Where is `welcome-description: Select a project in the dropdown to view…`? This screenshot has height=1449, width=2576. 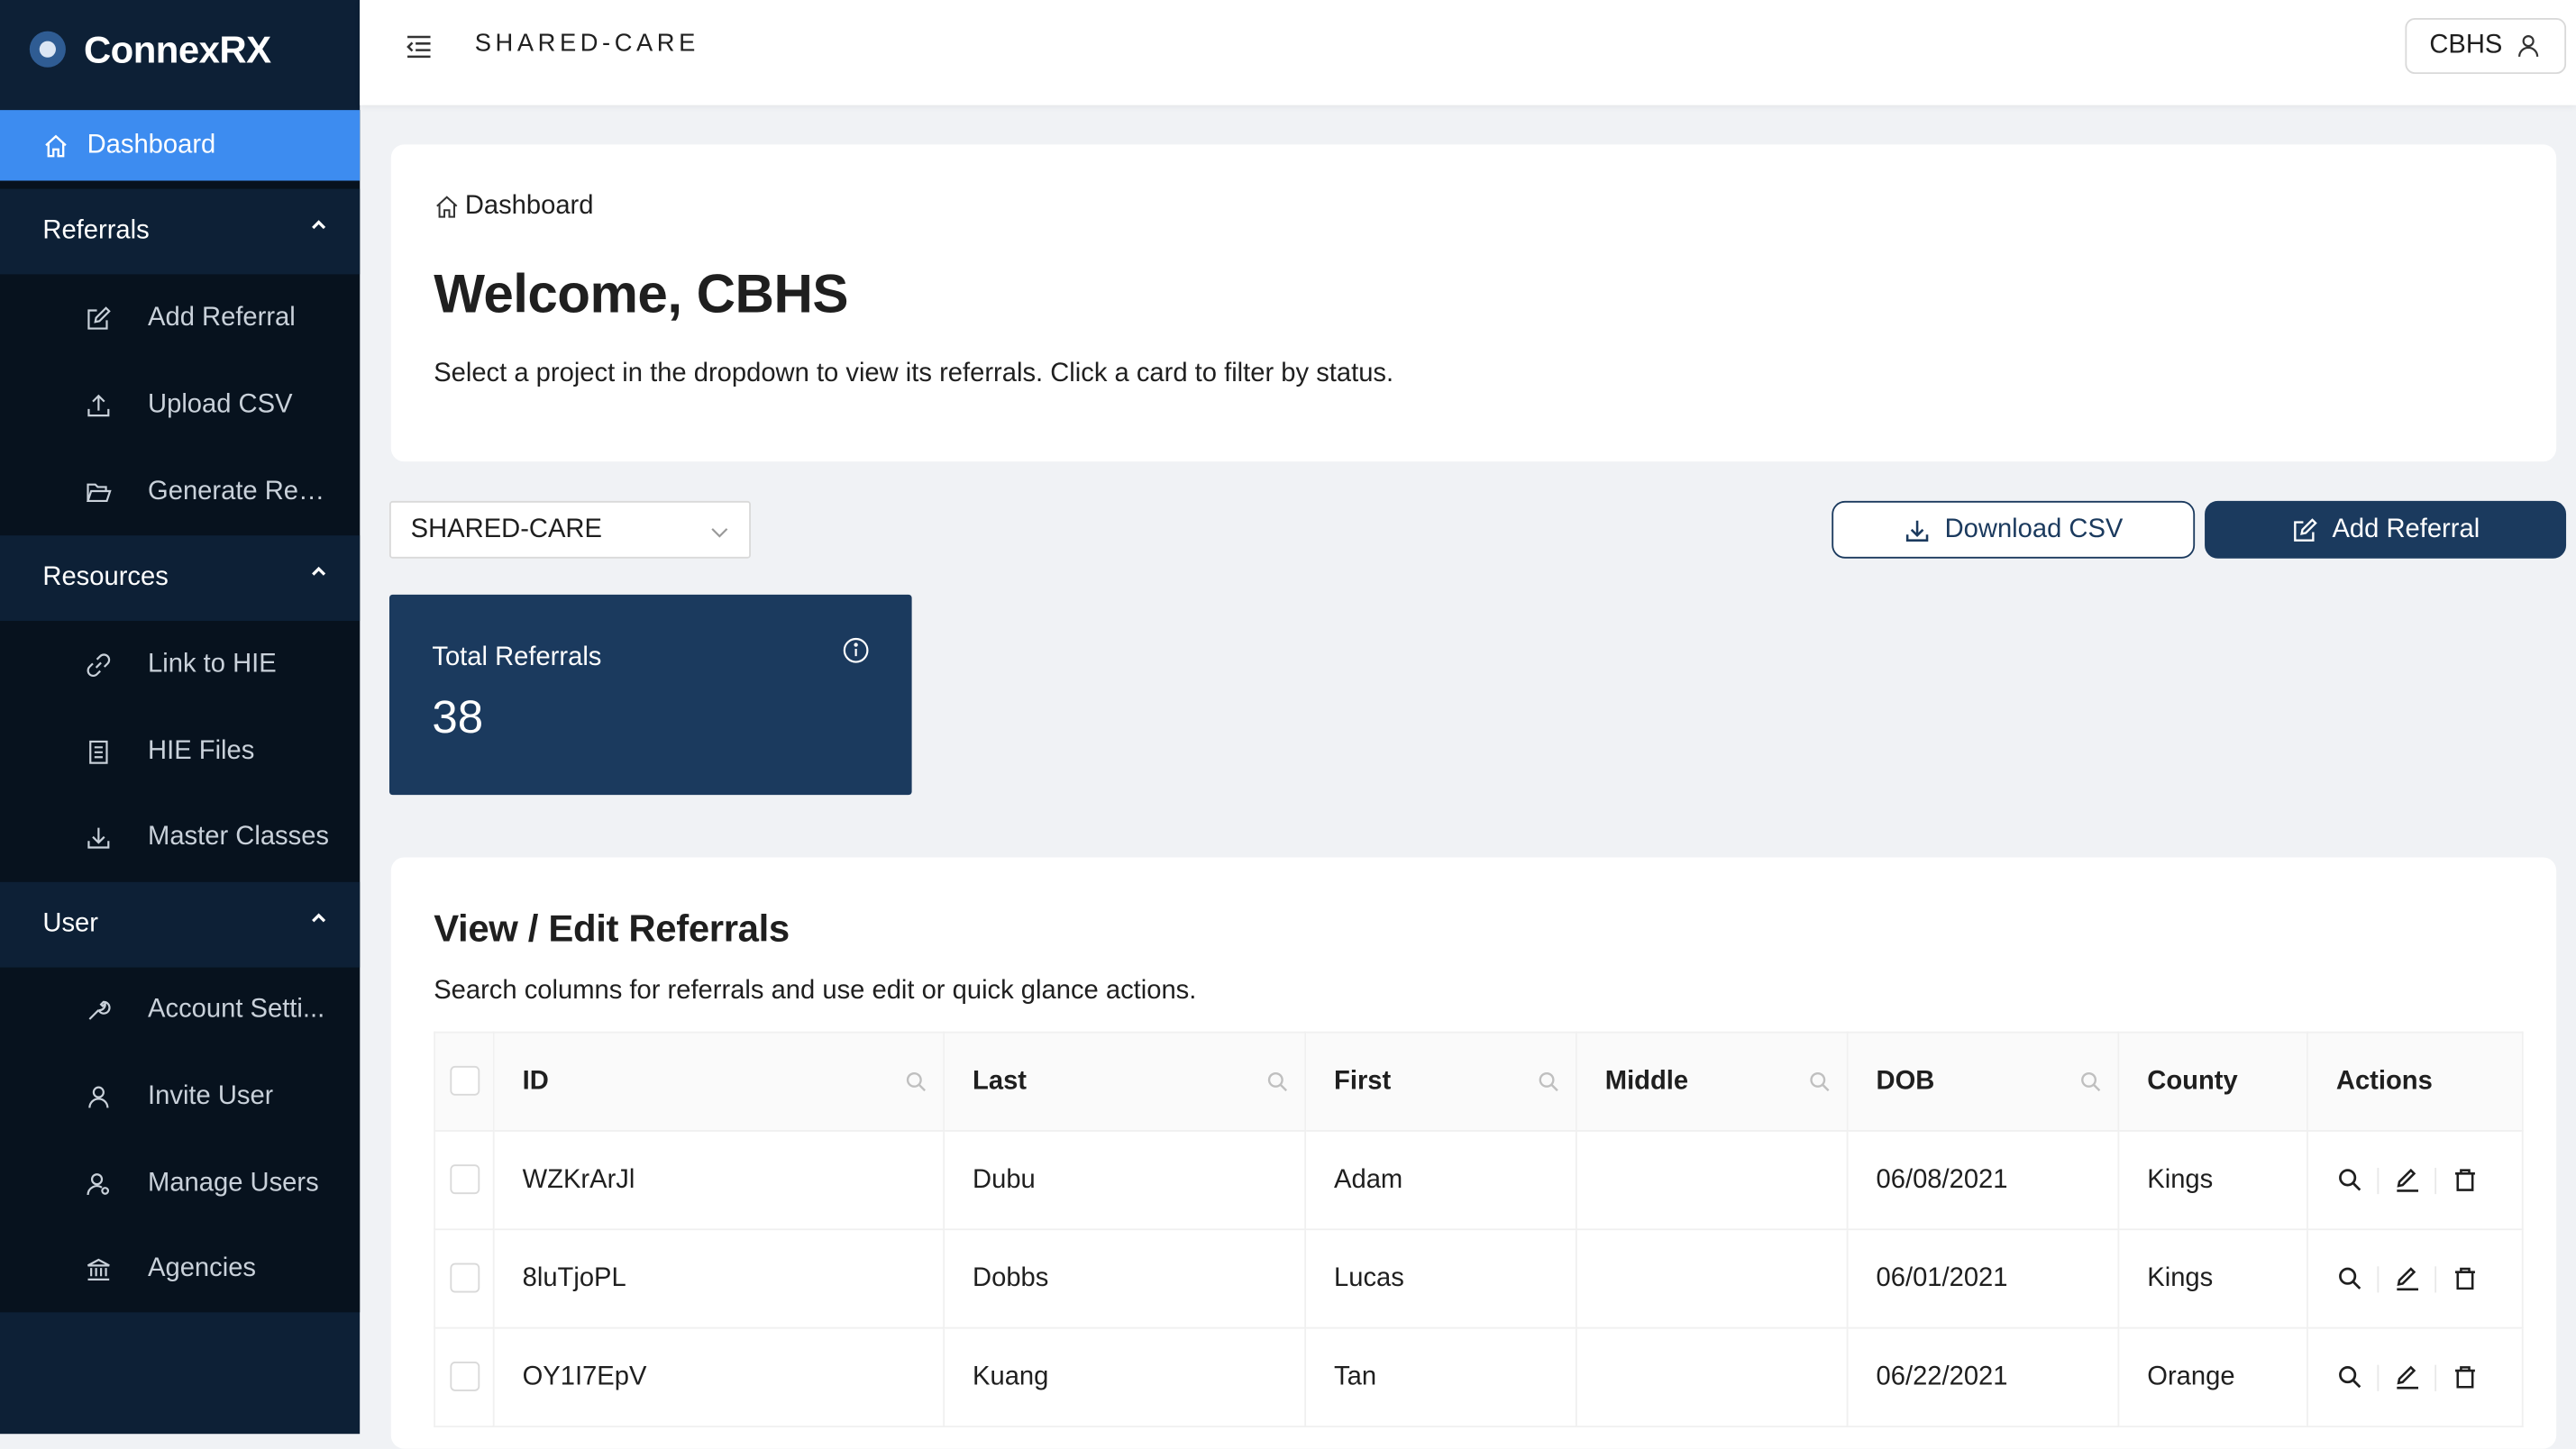
welcome-description: Select a project in the dropdown to view… is located at coordinates (914, 374).